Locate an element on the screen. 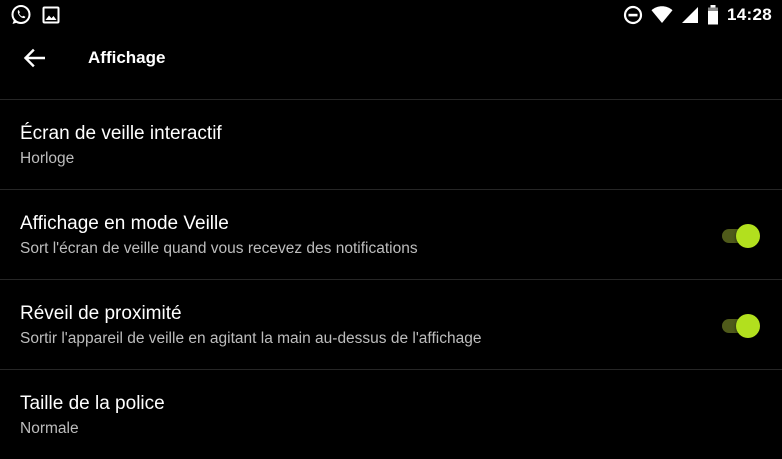 Image resolution: width=782 pixels, height=459 pixels. setting-summary: Normale is located at coordinates (49, 428).